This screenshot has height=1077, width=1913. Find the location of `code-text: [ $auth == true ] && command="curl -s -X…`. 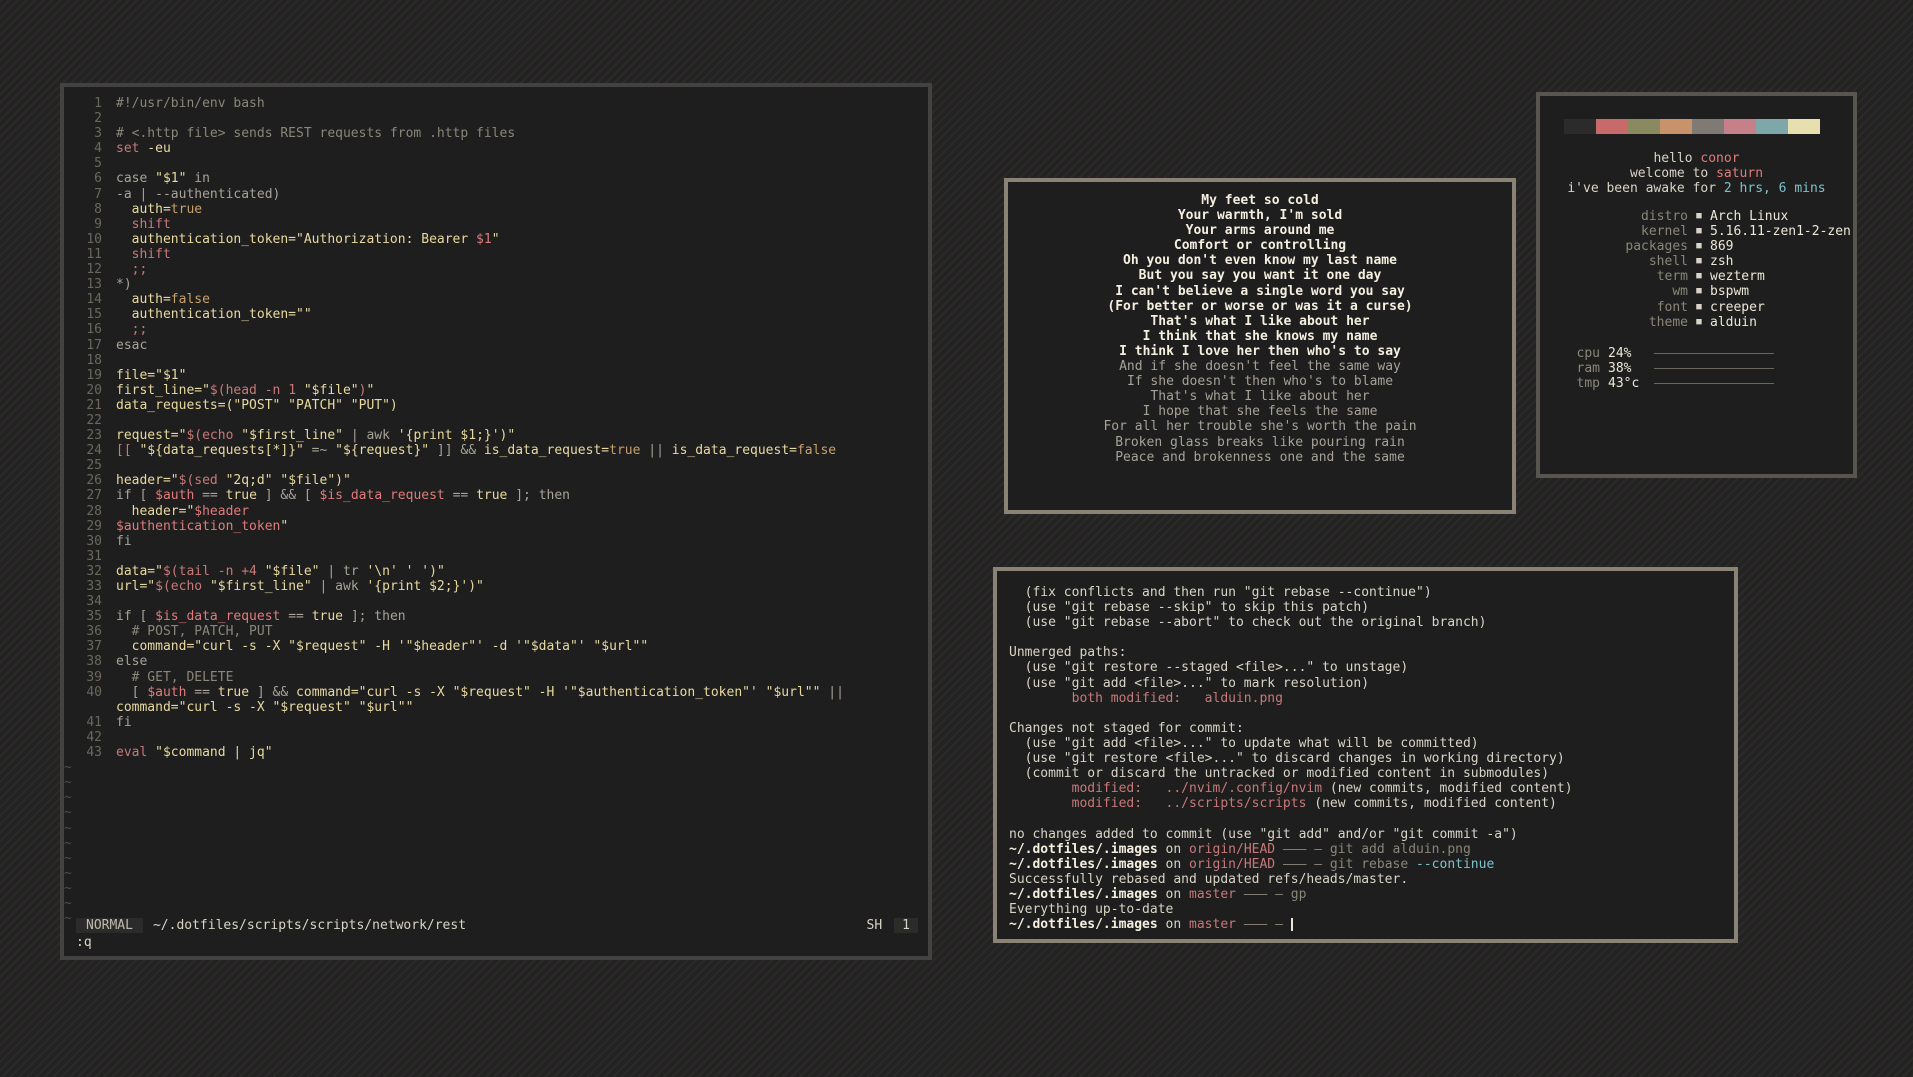

code-text: [ $auth == true ] && command="curl -s -X… is located at coordinates (480, 692).